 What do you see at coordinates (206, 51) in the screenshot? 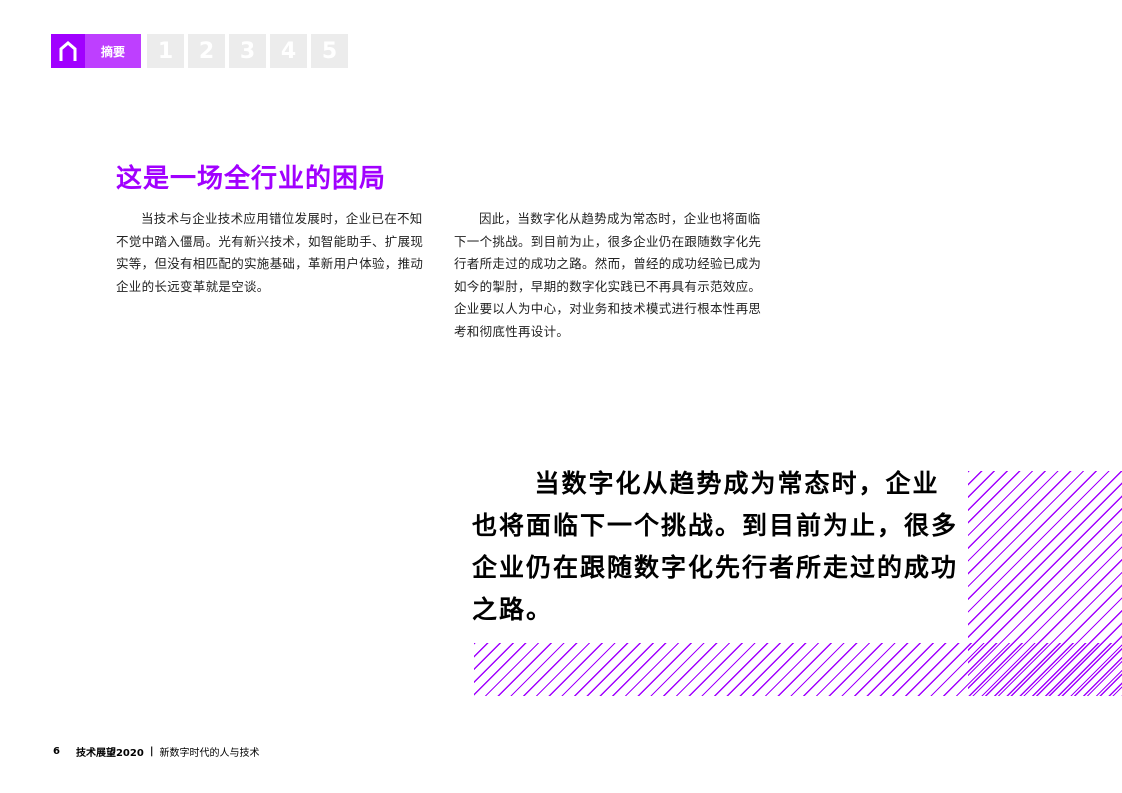
I see `page-tab-2: 2` at bounding box center [206, 51].